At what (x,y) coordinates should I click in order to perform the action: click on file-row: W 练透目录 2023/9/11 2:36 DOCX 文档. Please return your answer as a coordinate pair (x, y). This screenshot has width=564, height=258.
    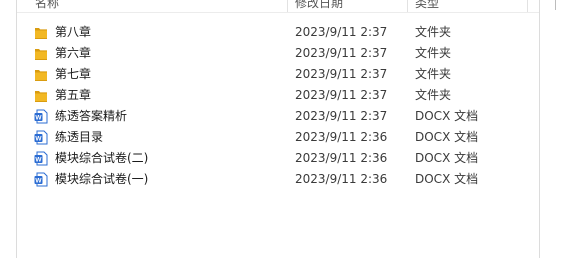
    Looking at the image, I should click on (278, 137).